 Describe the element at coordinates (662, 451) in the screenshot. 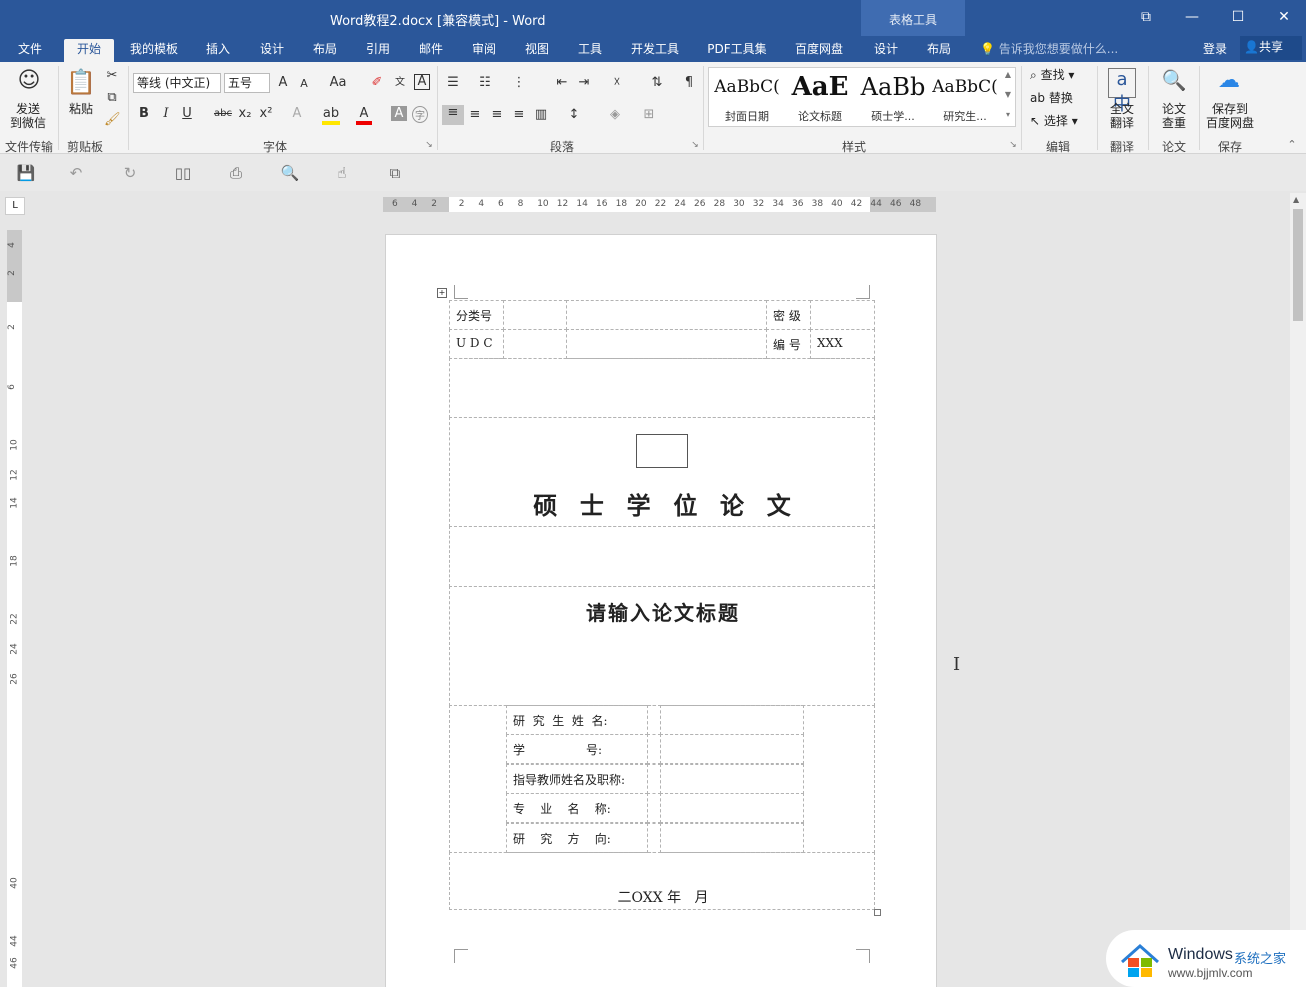

I see `logo-placeholder` at that location.